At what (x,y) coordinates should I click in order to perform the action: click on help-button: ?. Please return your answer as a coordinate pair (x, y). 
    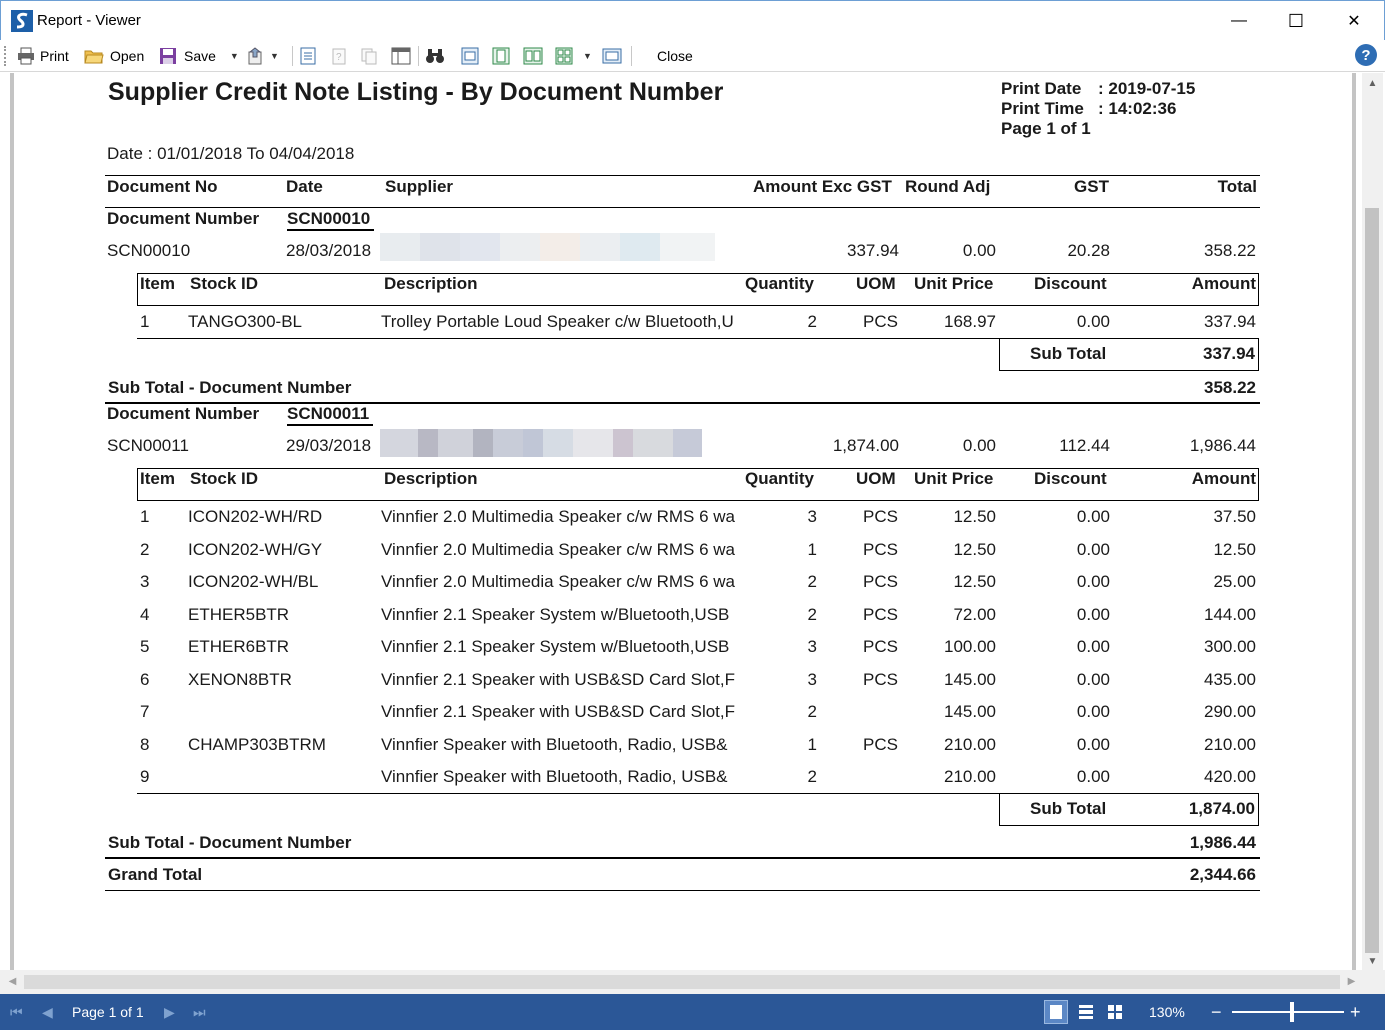
    Looking at the image, I should click on (1366, 55).